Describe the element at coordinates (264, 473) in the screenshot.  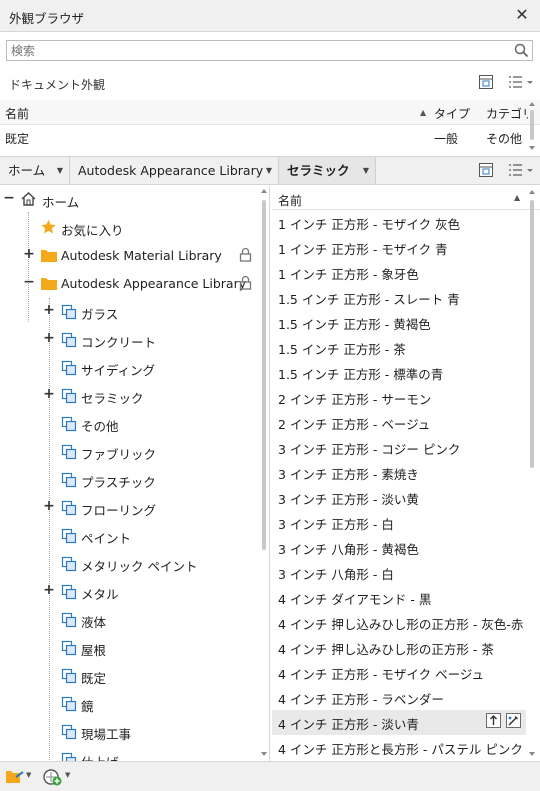
I see `tree-scrollbar` at that location.